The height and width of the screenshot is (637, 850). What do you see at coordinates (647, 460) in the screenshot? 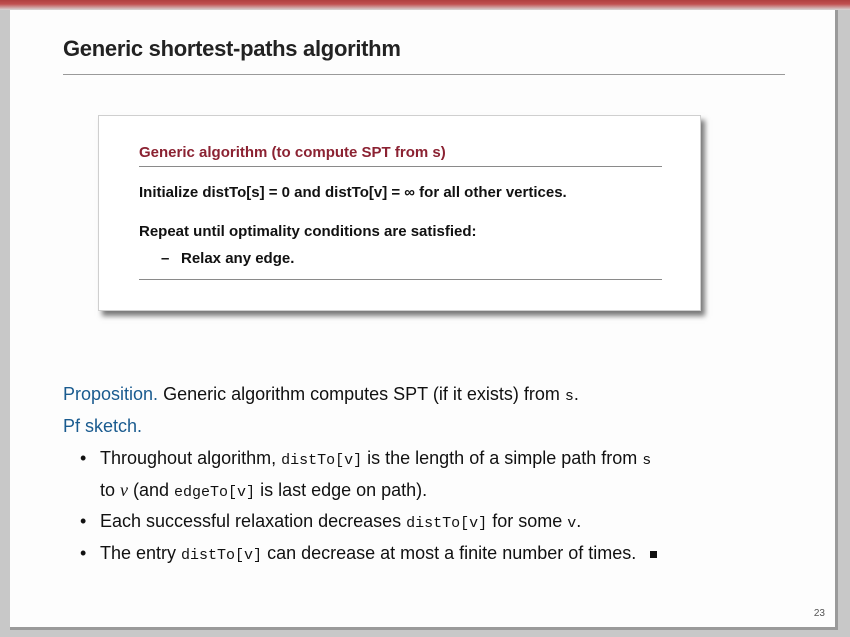
I see `bullet-1-s: s` at bounding box center [647, 460].